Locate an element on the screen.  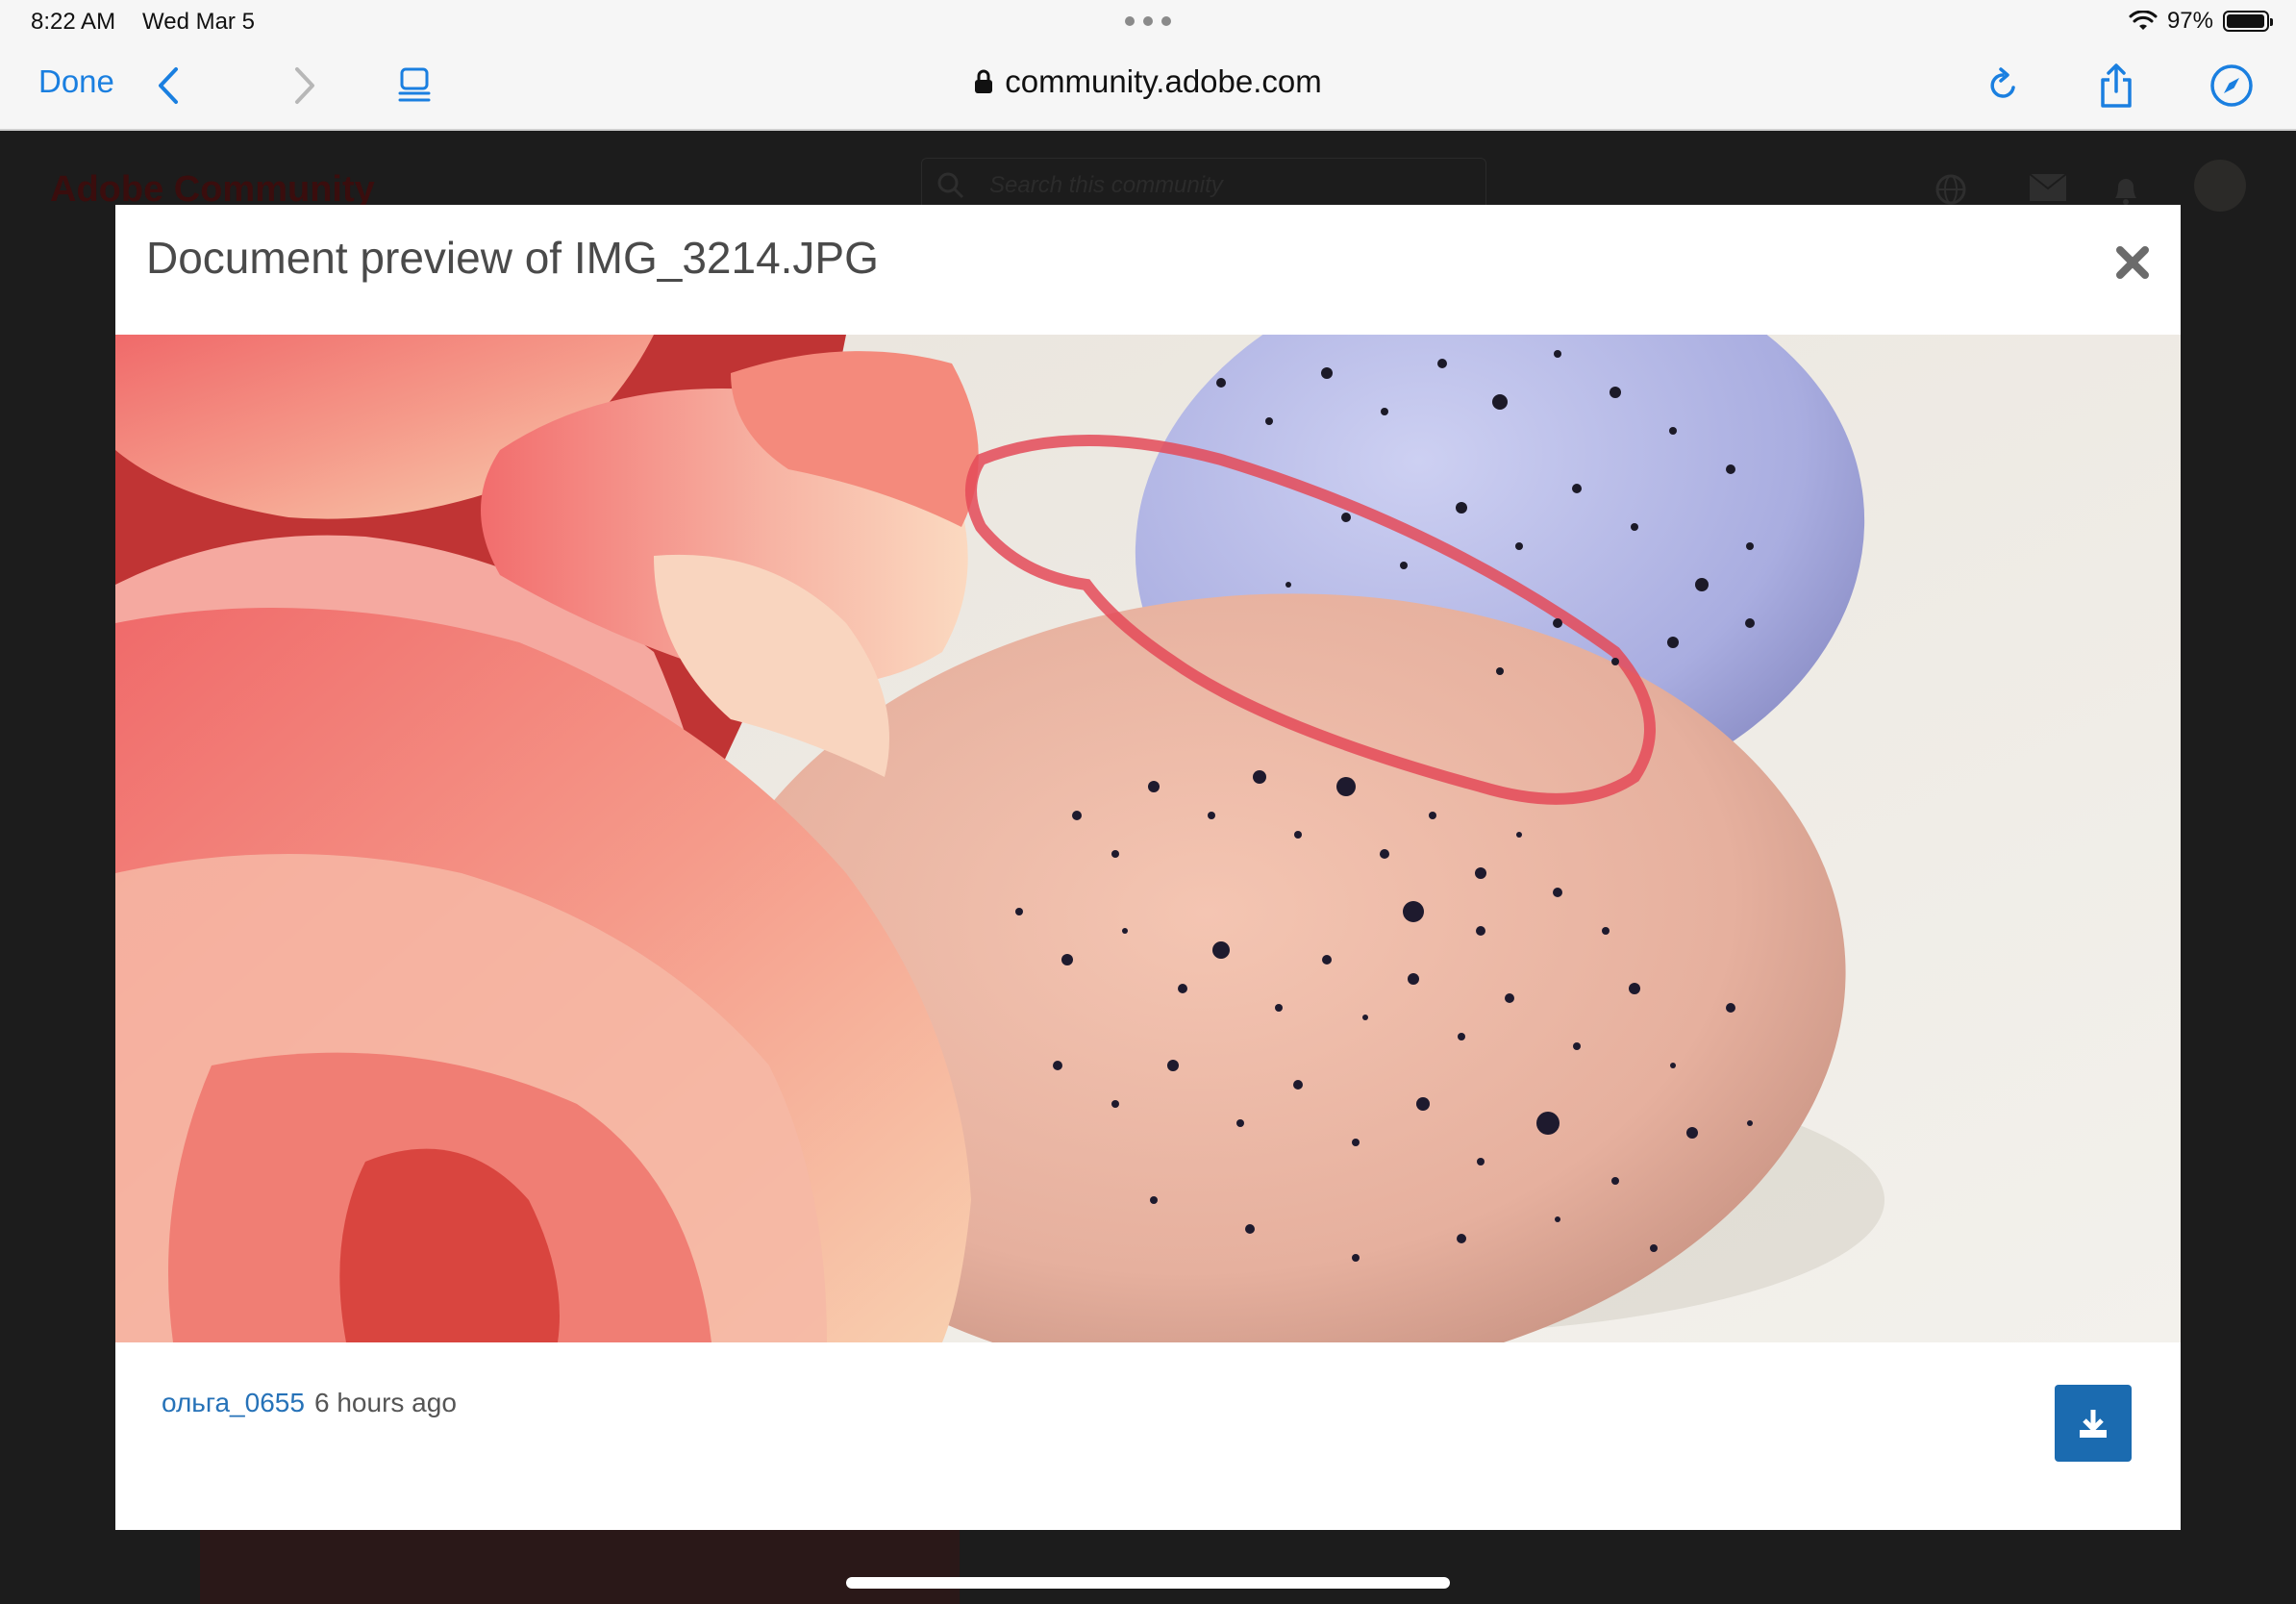
done-button: Done is located at coordinates (76, 81).